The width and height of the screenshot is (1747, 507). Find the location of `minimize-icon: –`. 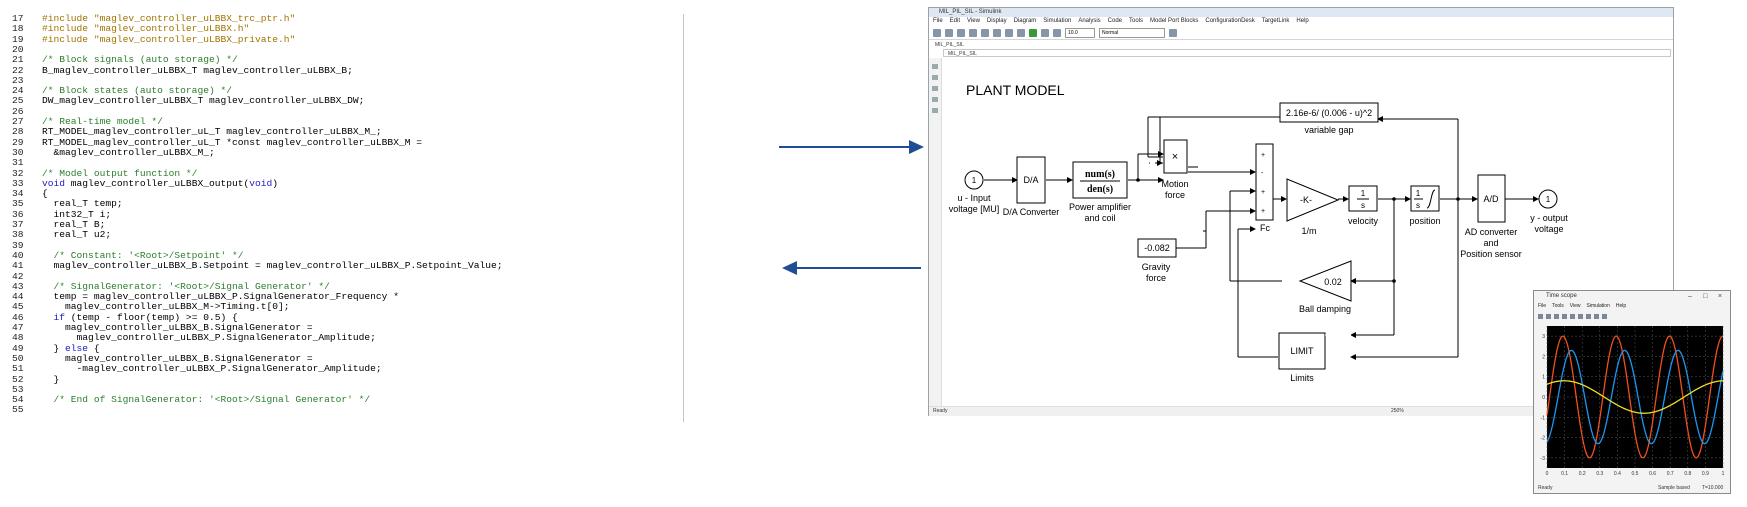

minimize-icon: – is located at coordinates (1690, 296).